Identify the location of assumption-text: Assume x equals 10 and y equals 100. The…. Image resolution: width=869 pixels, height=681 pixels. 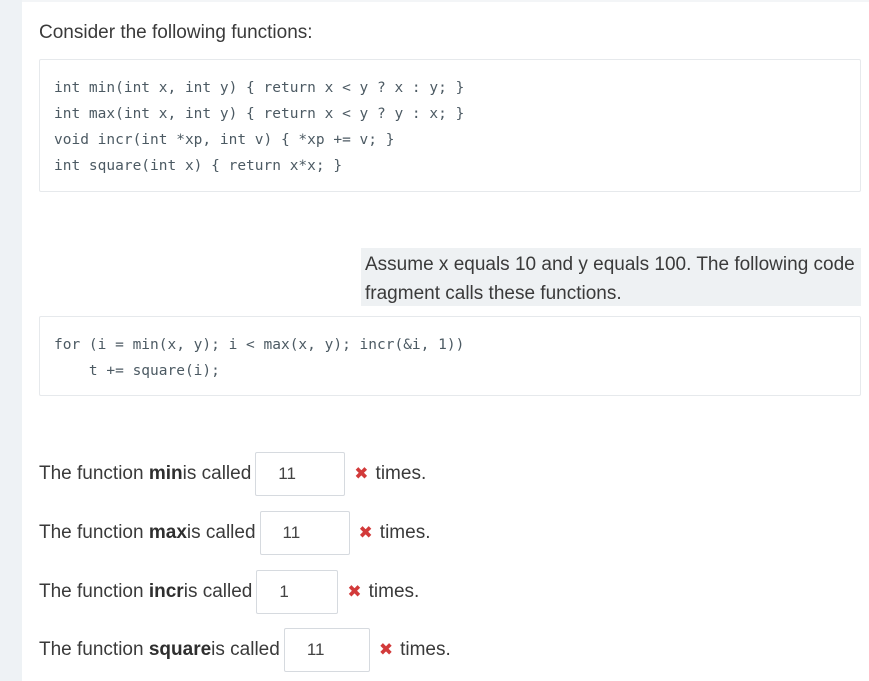
(611, 277).